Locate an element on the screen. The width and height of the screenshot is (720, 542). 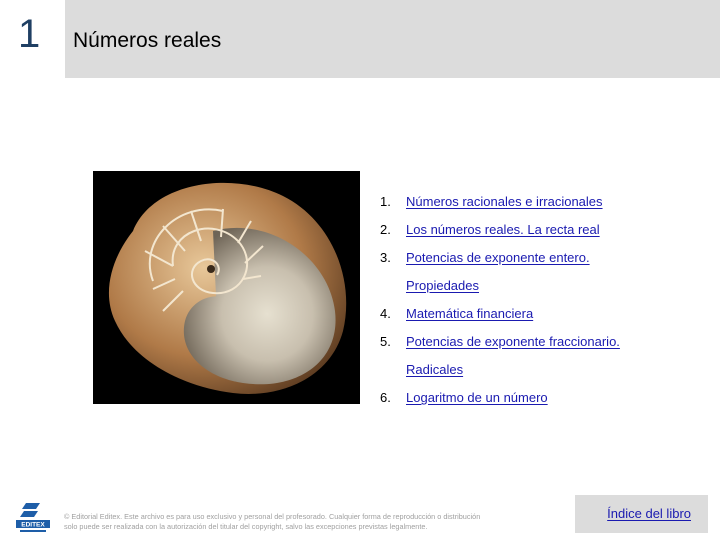
toc-number: 4. is located at coordinates (385, 313).